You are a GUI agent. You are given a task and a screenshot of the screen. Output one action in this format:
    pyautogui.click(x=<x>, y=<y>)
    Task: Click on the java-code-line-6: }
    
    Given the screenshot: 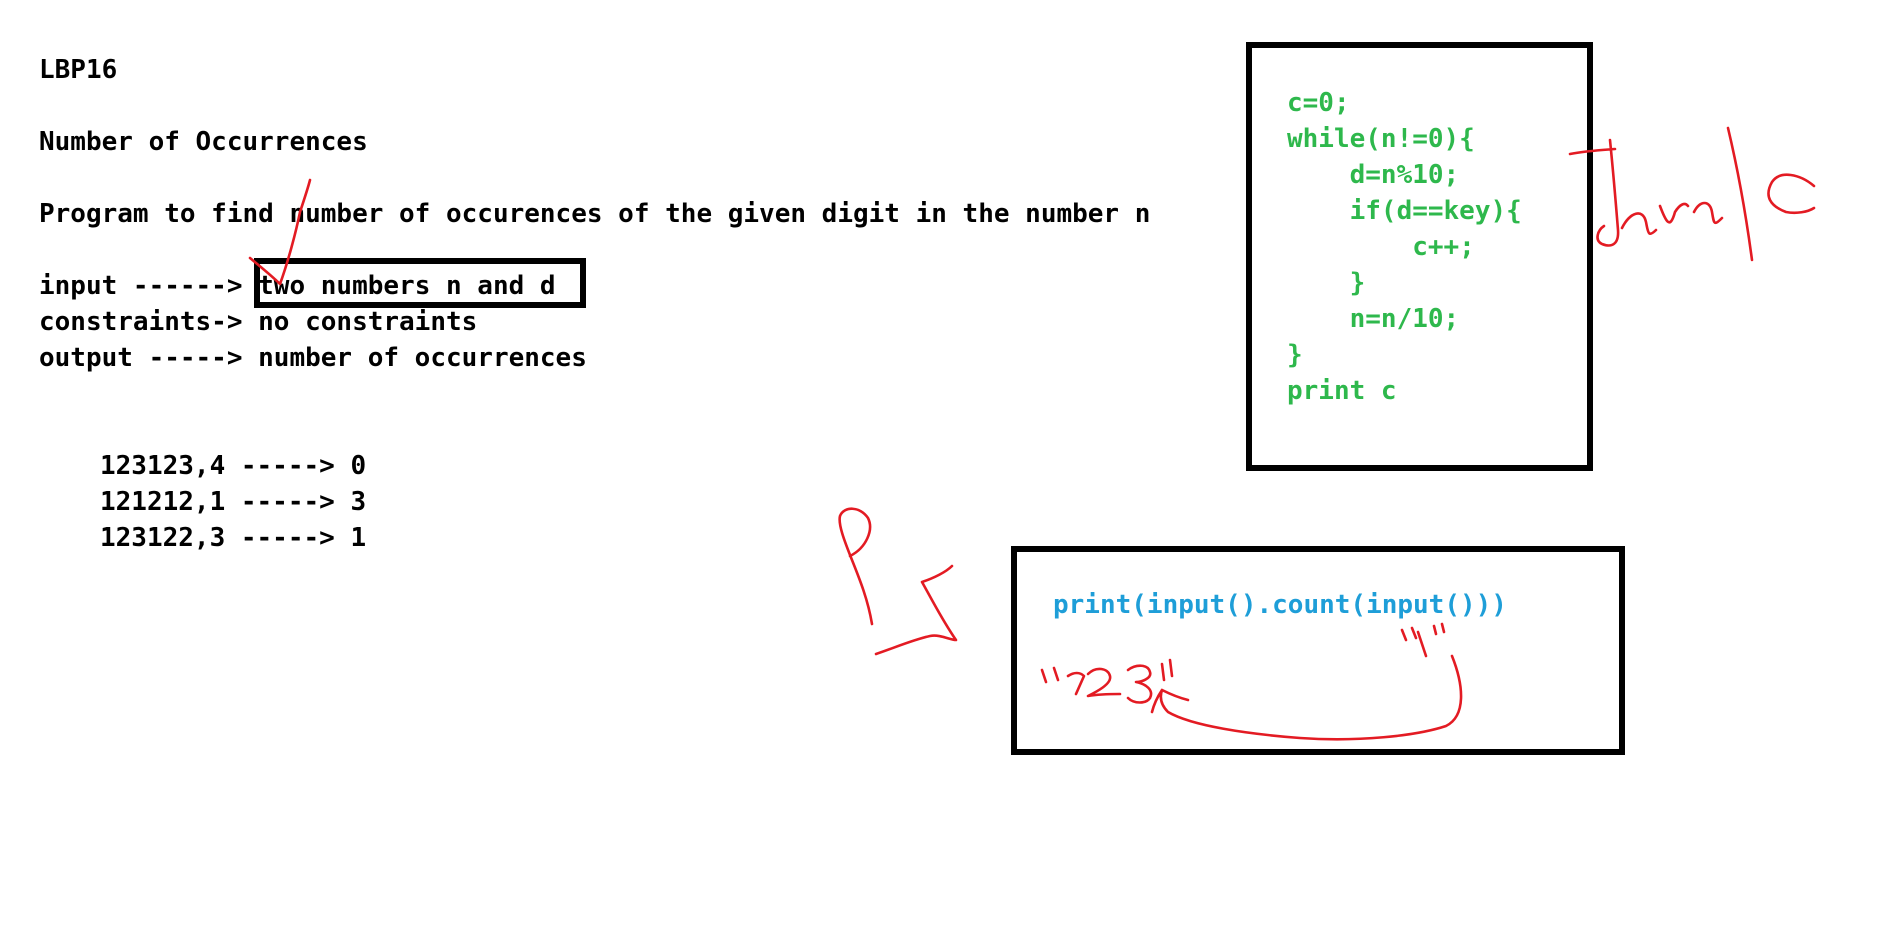 What is the action you would take?
    pyautogui.click(x=1326, y=283)
    